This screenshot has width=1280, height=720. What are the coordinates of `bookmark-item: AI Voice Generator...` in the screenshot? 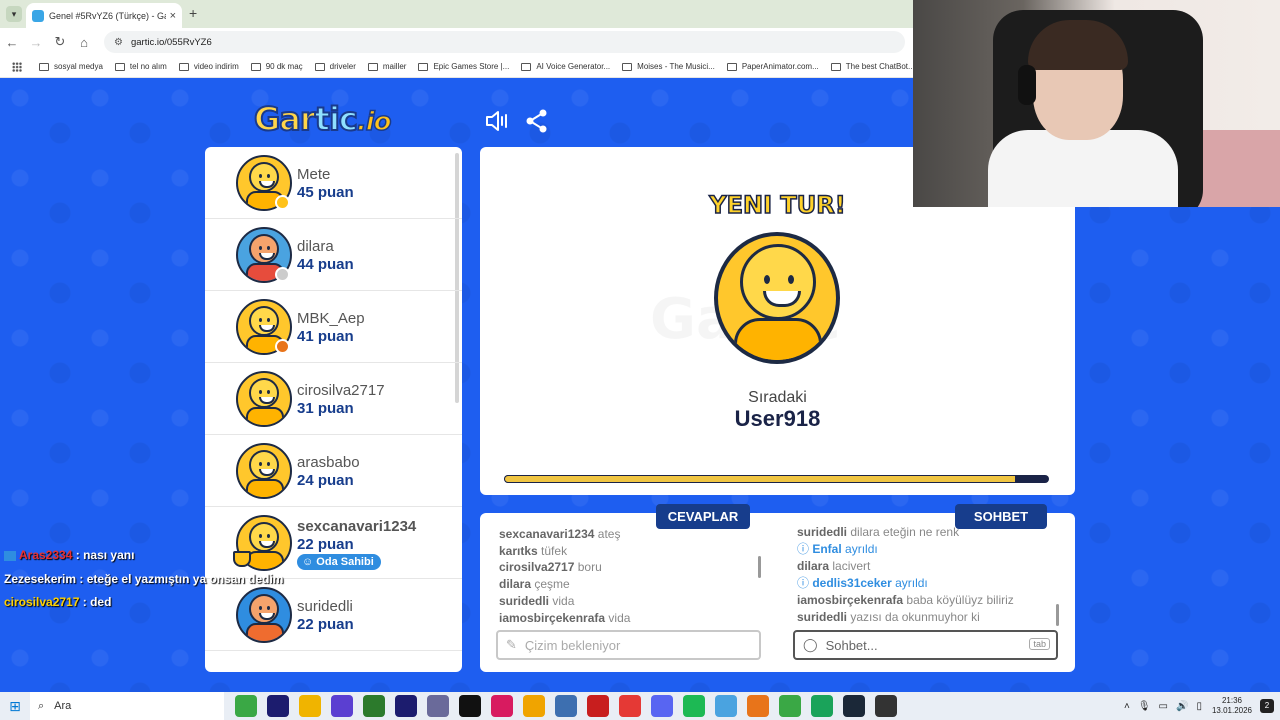 It's located at (565, 66).